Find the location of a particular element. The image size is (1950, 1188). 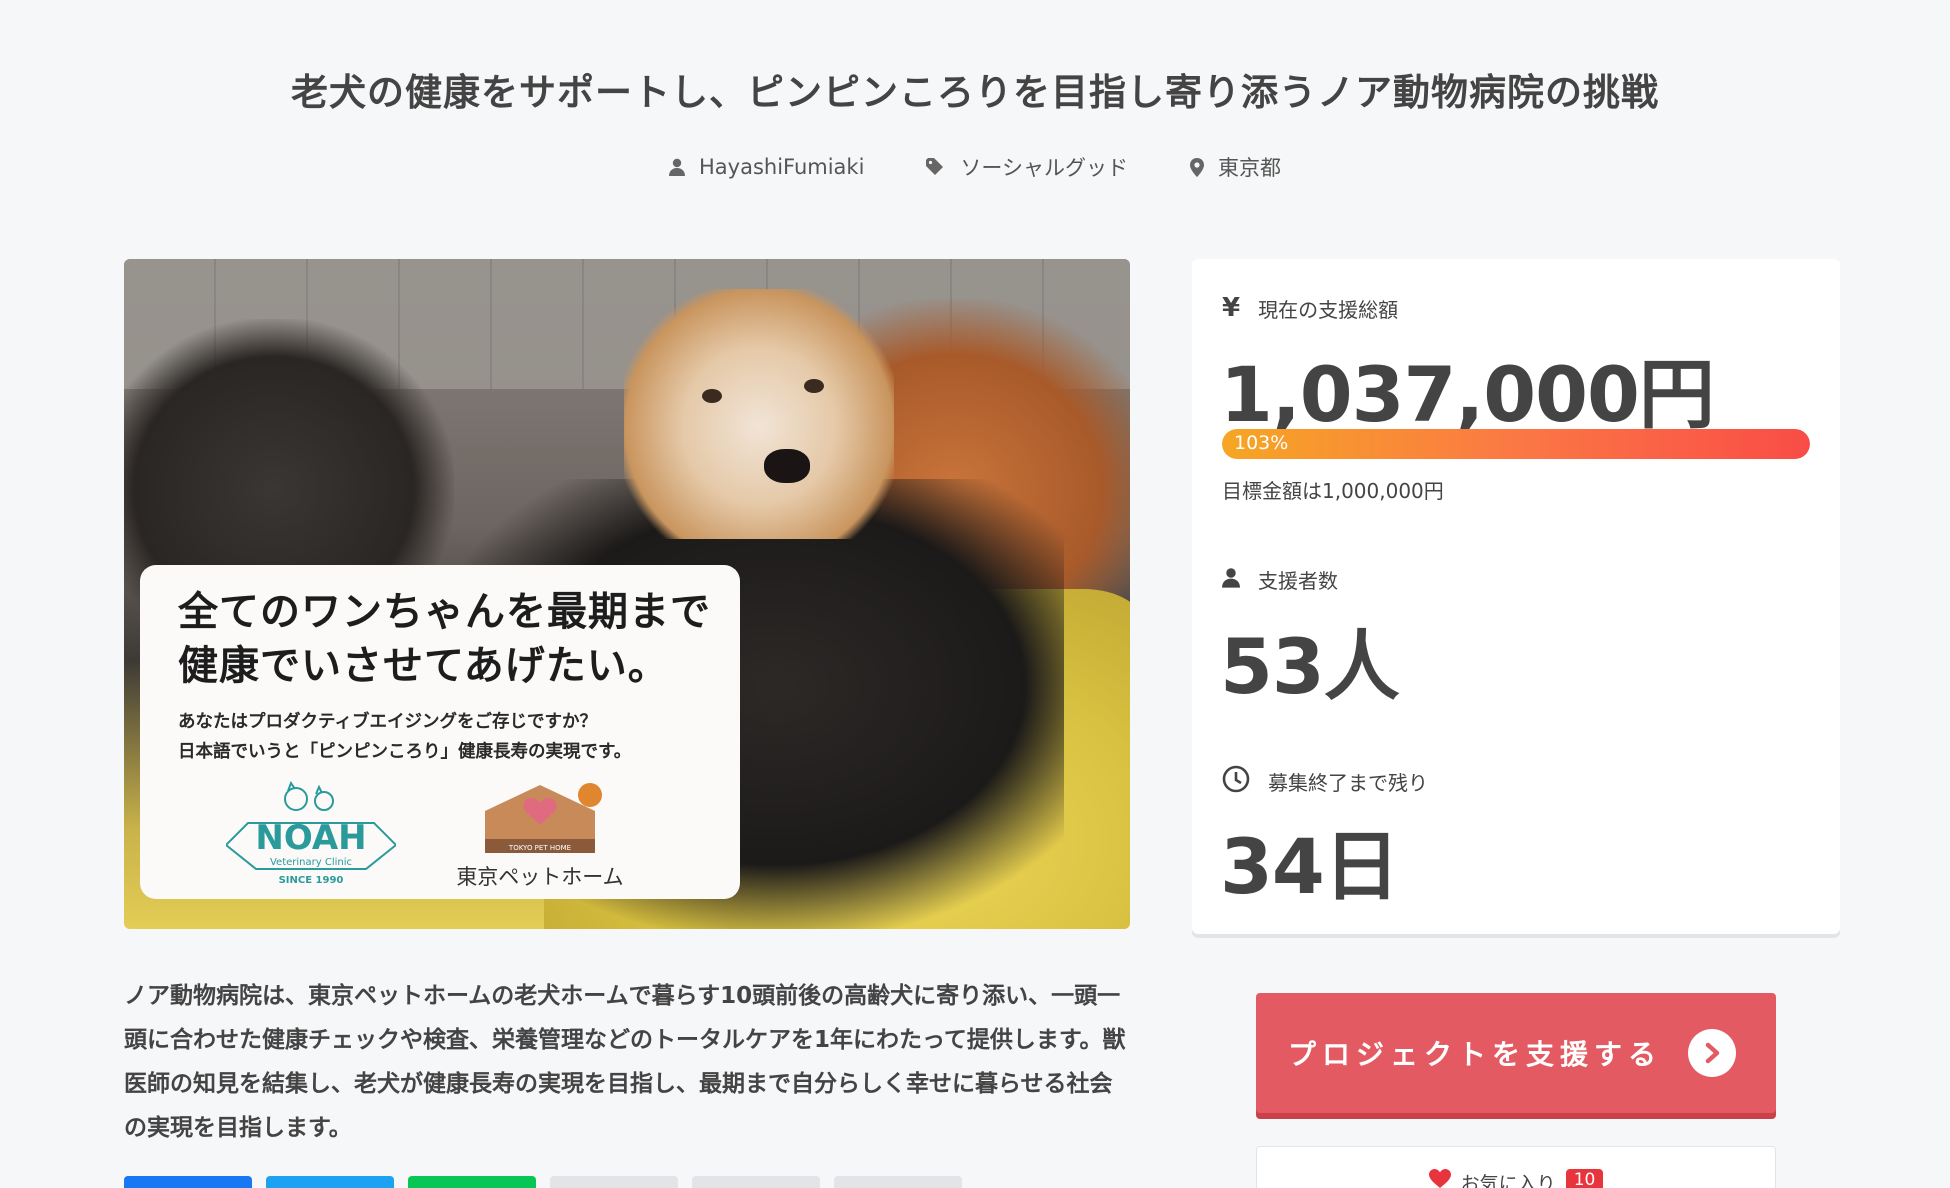

remaining-label-row: 募集終了まで残り is located at coordinates (1325, 781).